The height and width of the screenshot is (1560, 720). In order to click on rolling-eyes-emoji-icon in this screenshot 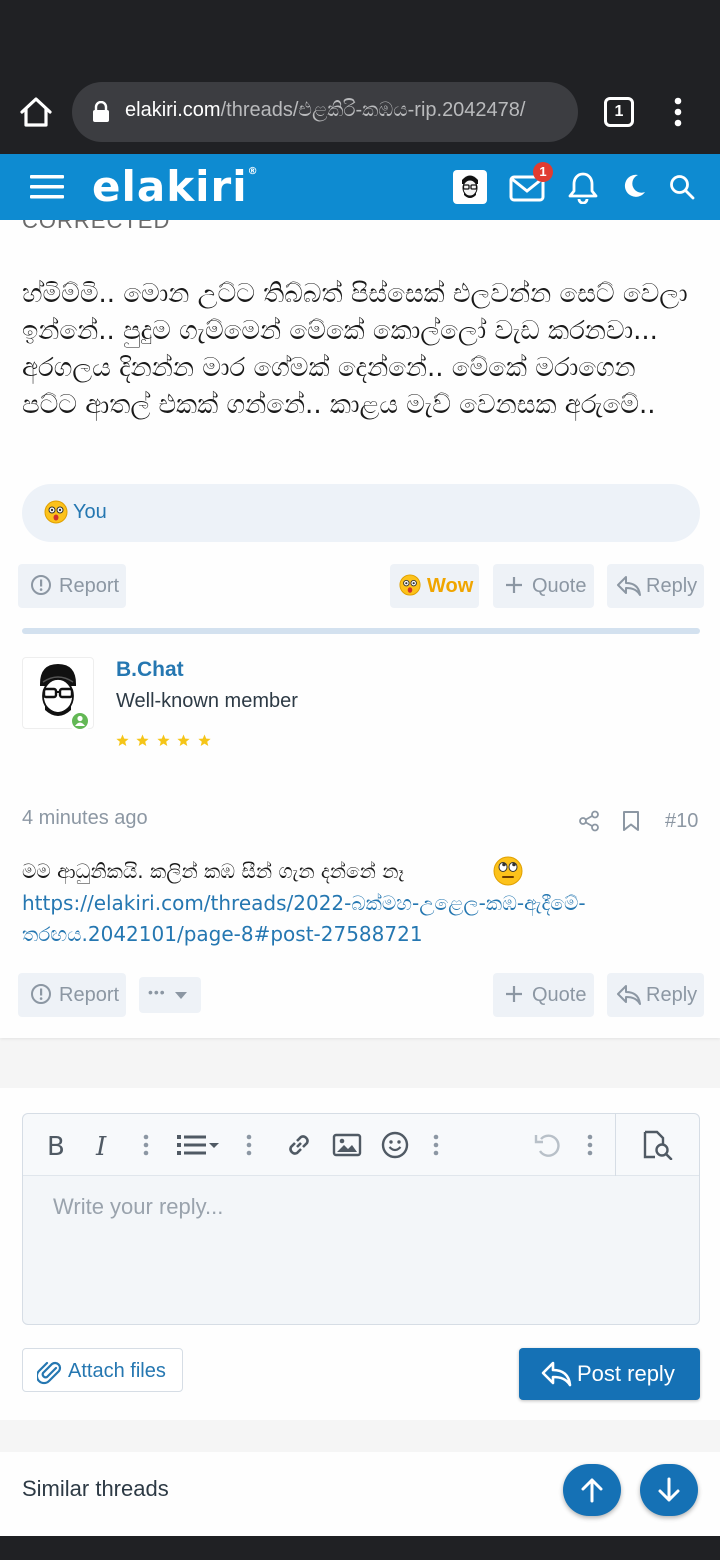, I will do `click(508, 871)`.